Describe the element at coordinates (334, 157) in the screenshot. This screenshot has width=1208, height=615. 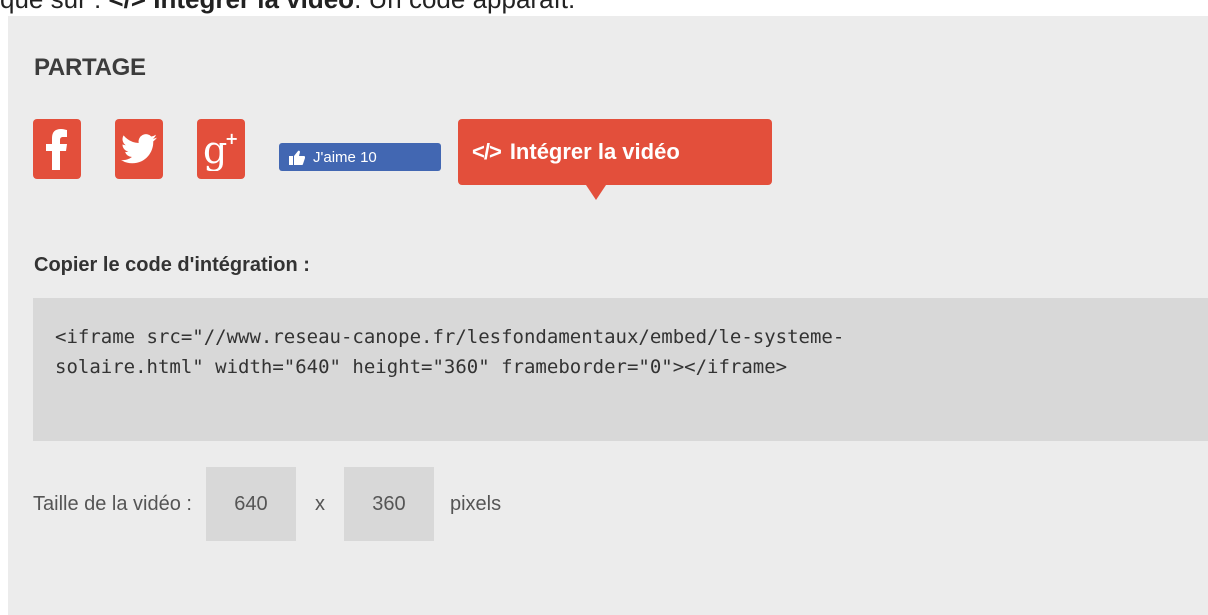
I see `like-label: J'aime` at that location.